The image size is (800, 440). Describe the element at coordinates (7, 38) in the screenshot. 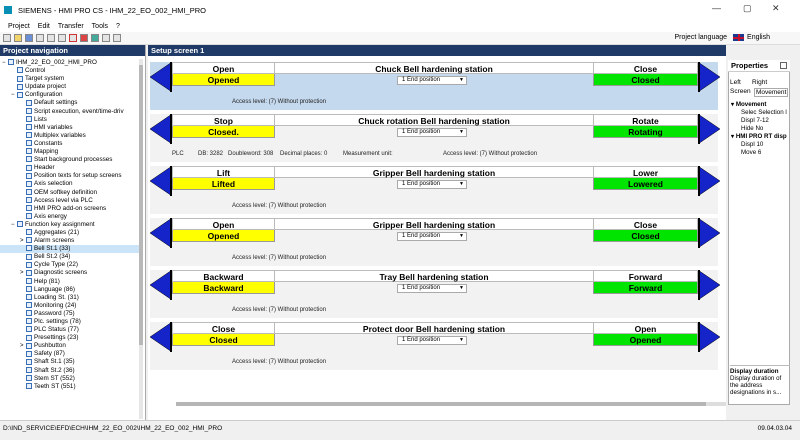

I see `new-icon` at that location.